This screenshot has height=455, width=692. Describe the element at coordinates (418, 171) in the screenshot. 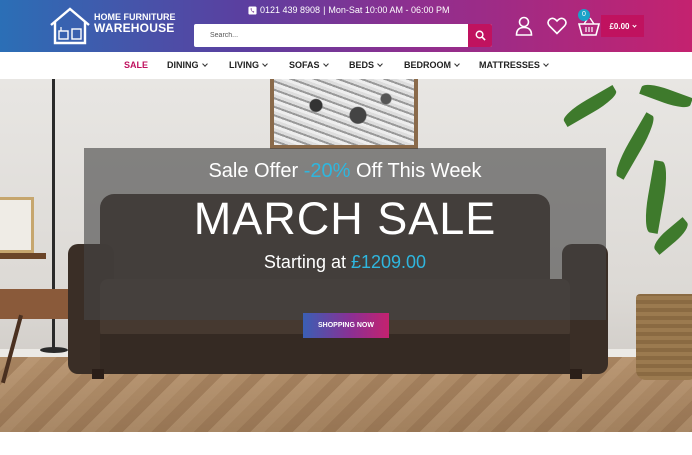

I see `offer-suffix: Off This Week` at that location.